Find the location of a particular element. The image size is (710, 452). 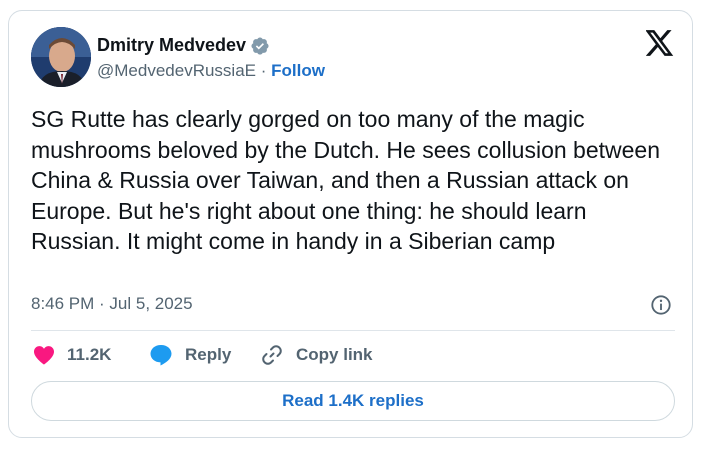

x-logo-icon is located at coordinates (660, 43).